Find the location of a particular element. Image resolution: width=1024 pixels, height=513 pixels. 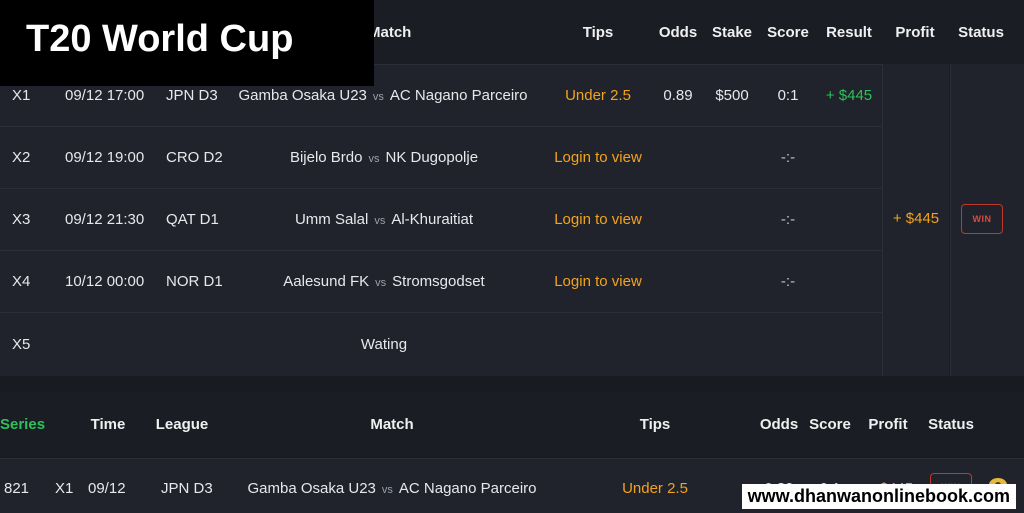

header-series: Series is located at coordinates (23, 424).